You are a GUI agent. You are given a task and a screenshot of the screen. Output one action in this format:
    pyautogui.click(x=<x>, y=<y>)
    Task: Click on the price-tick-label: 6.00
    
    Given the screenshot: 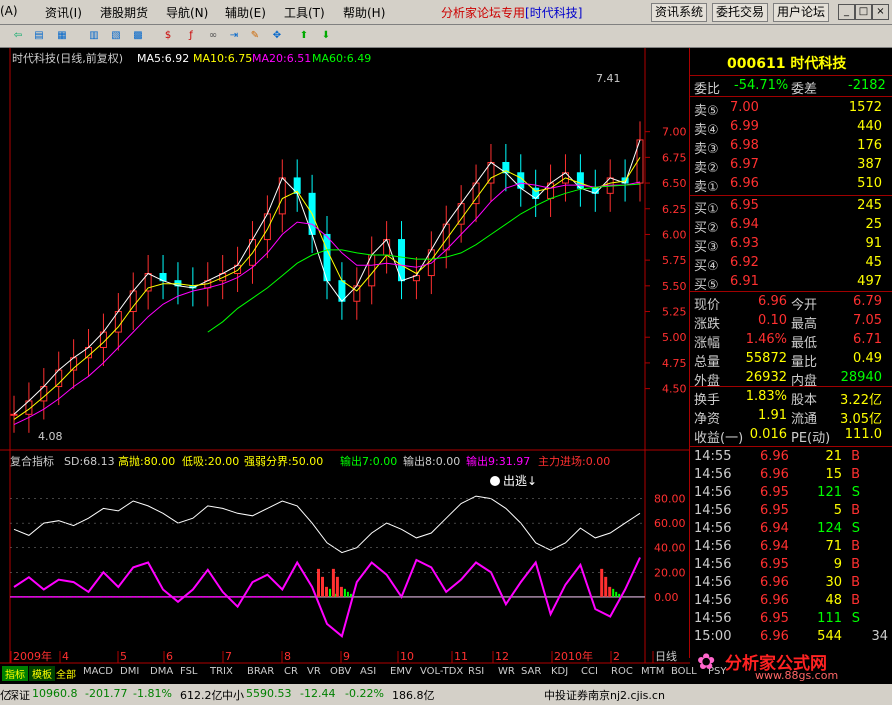 What is the action you would take?
    pyautogui.click(x=674, y=234)
    